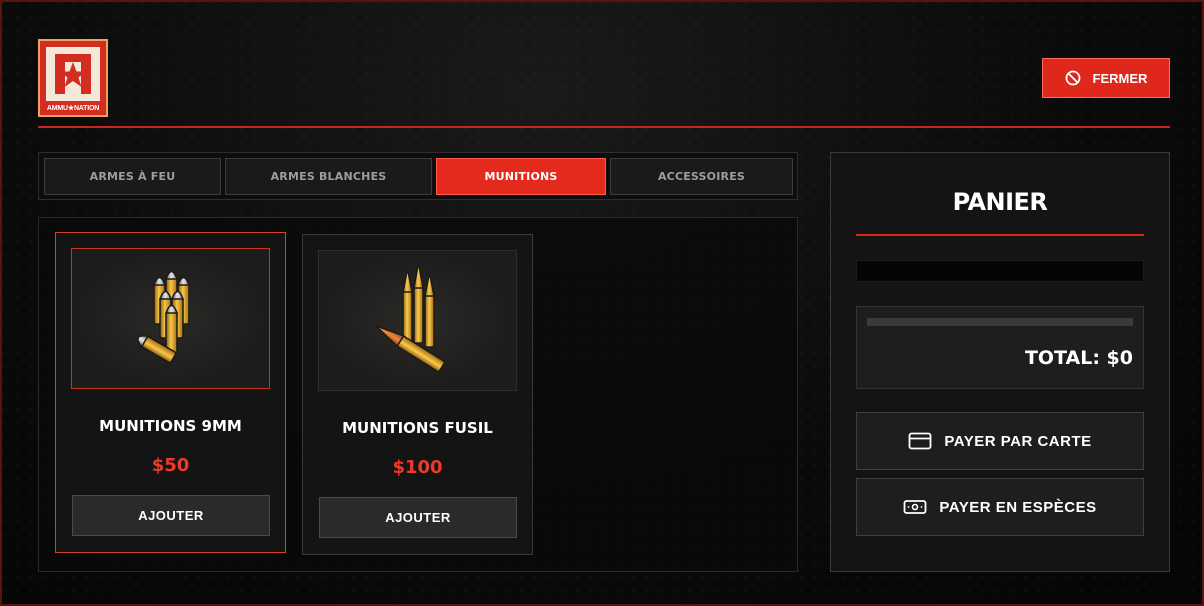 This screenshot has width=1204, height=606. What do you see at coordinates (132, 176) in the screenshot?
I see `tab-armes-a-feu: ARMES À FEU` at bounding box center [132, 176].